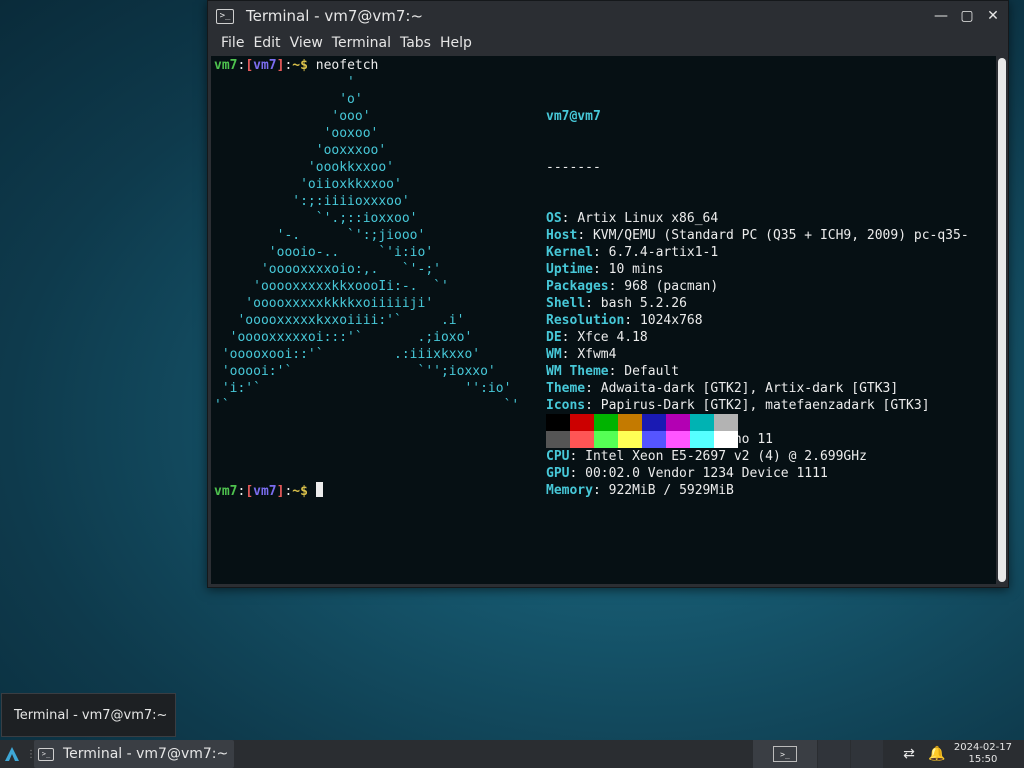 This screenshot has height=768, width=1024. What do you see at coordinates (726, 456) in the screenshot?
I see `info-value: Intel Xeon E5-2697 v2 (4) @ 2.699GHz` at bounding box center [726, 456].